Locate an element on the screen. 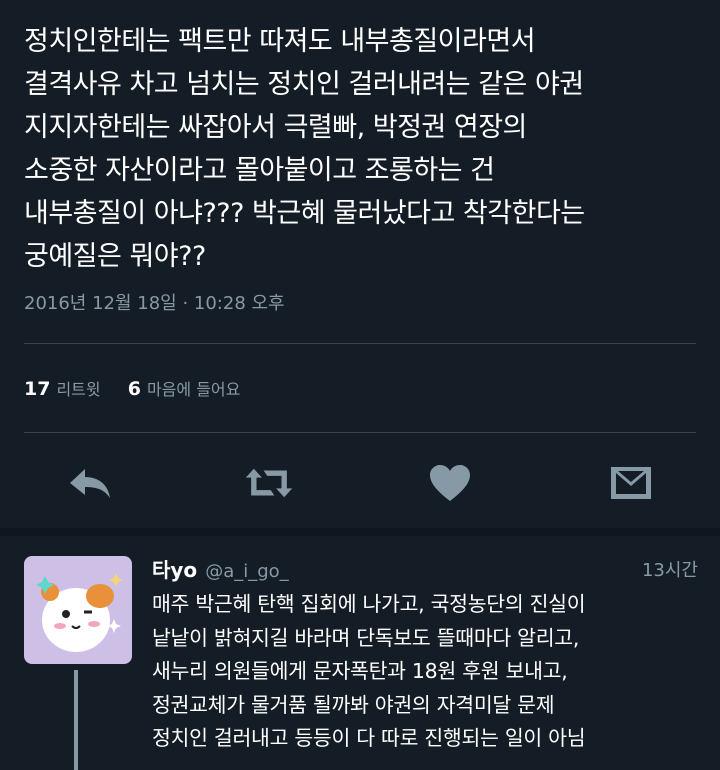  avatar is located at coordinates (78, 610).